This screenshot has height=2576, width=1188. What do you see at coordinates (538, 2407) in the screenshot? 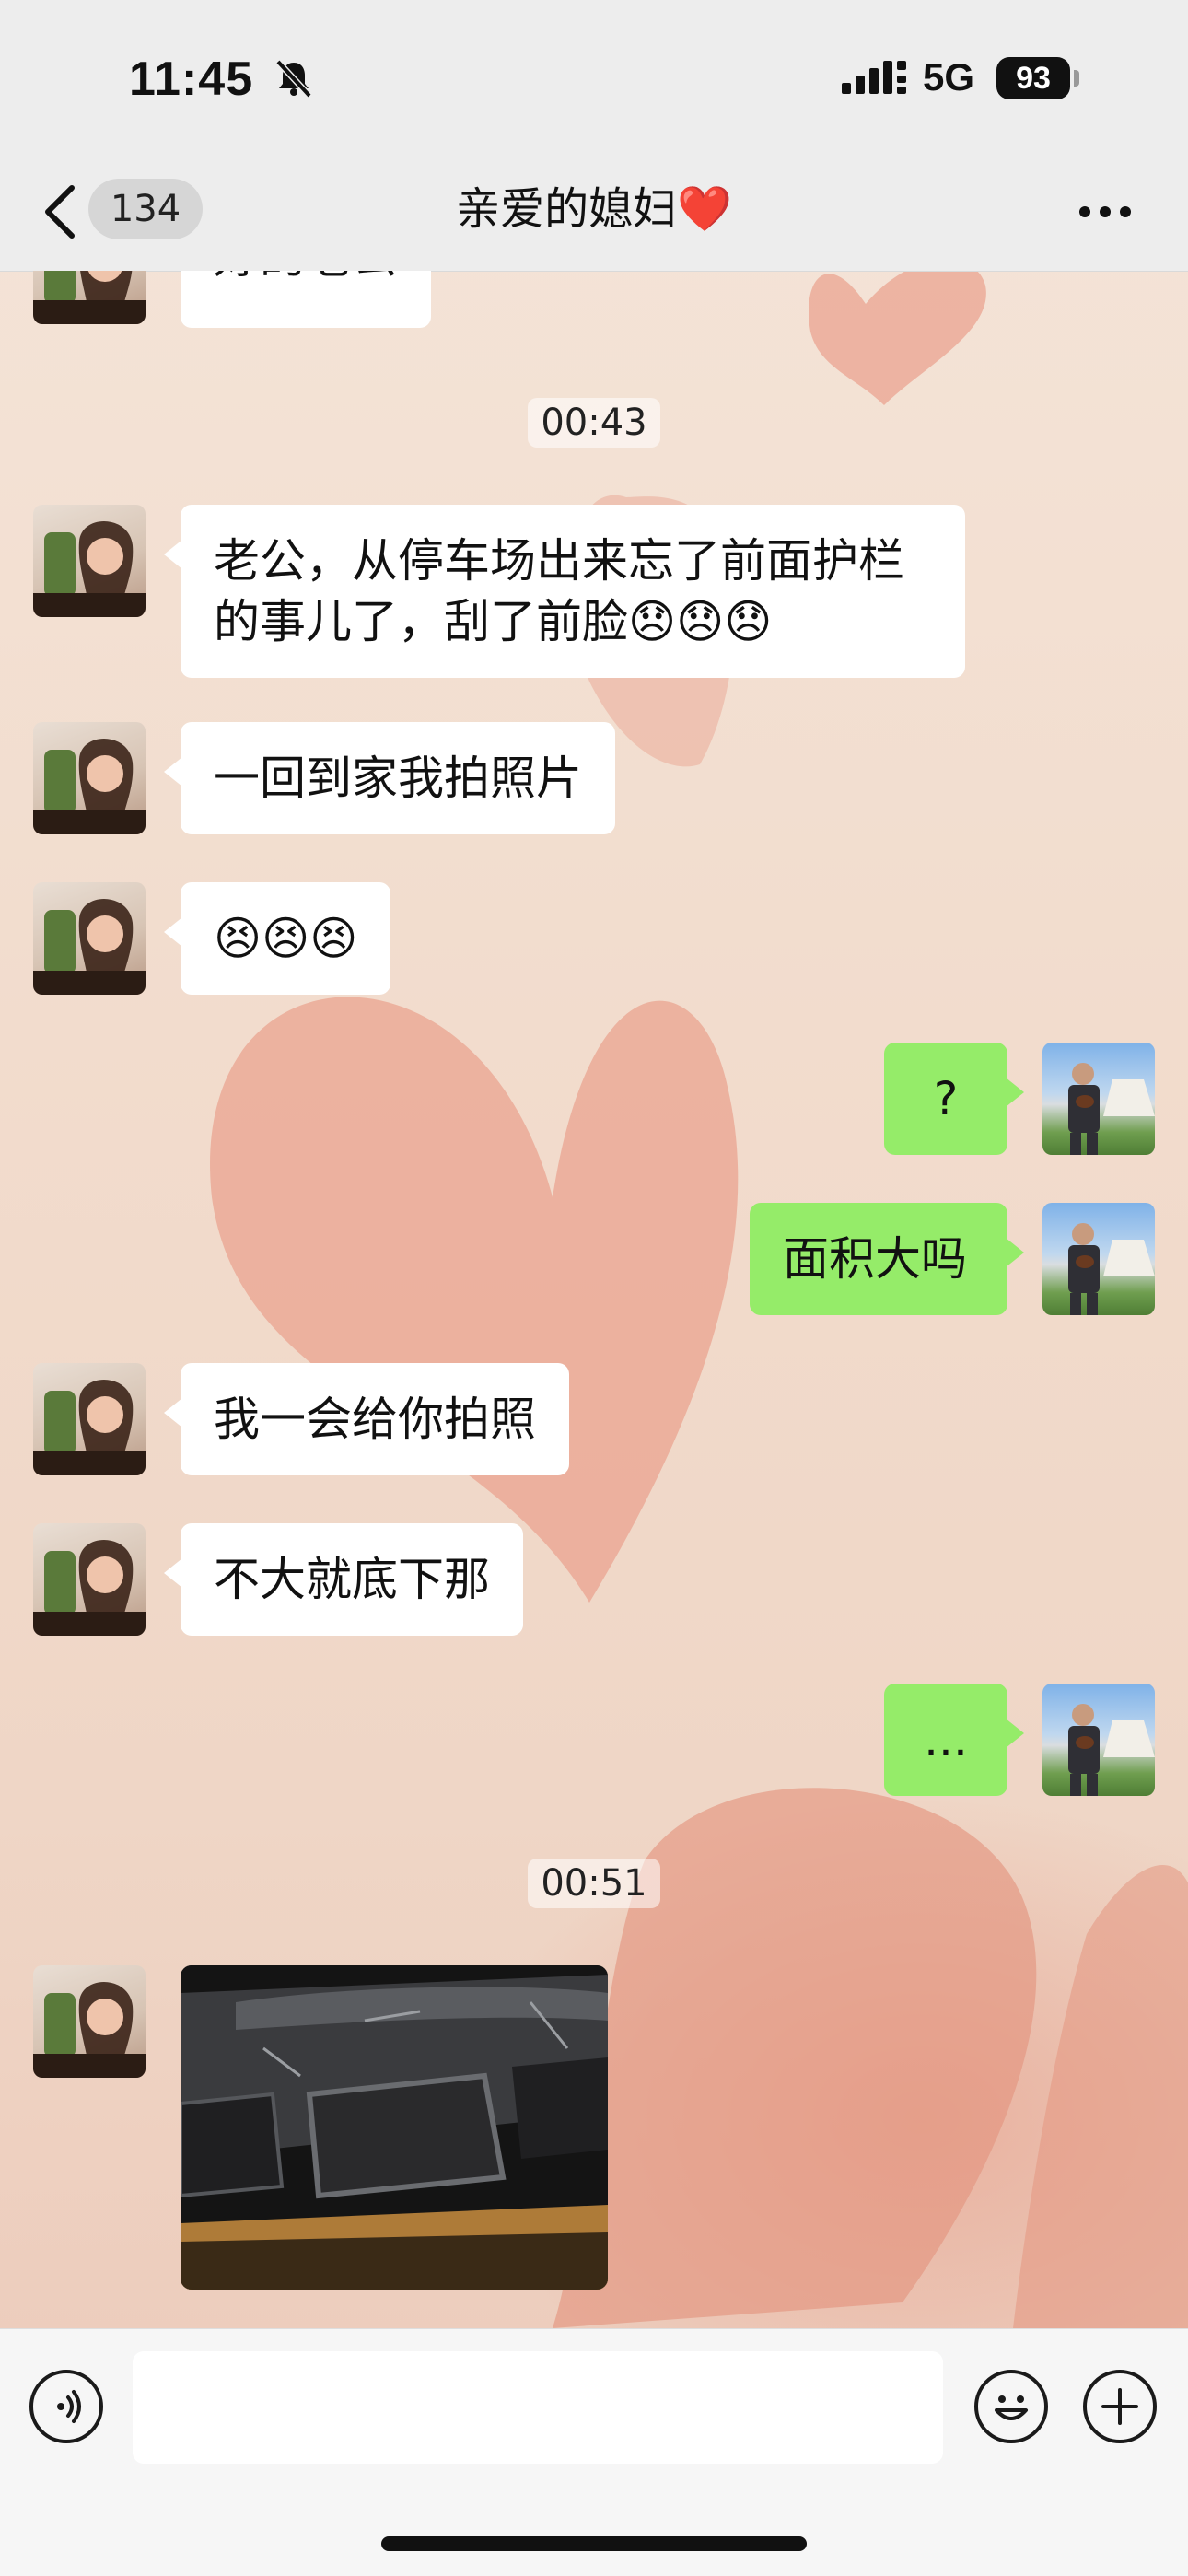
I see `message-input` at bounding box center [538, 2407].